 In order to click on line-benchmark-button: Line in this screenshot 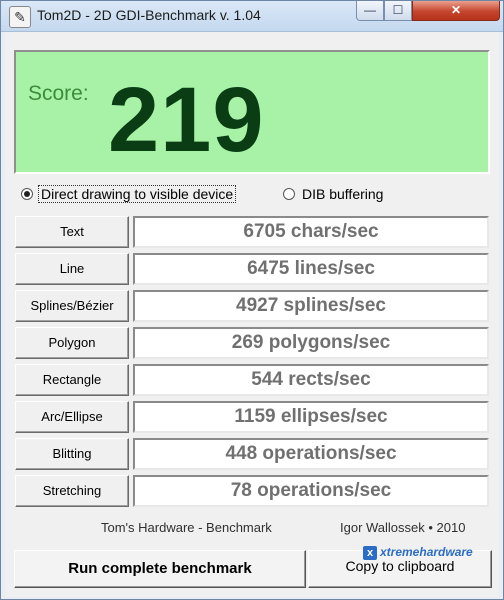, I will do `click(72, 269)`.